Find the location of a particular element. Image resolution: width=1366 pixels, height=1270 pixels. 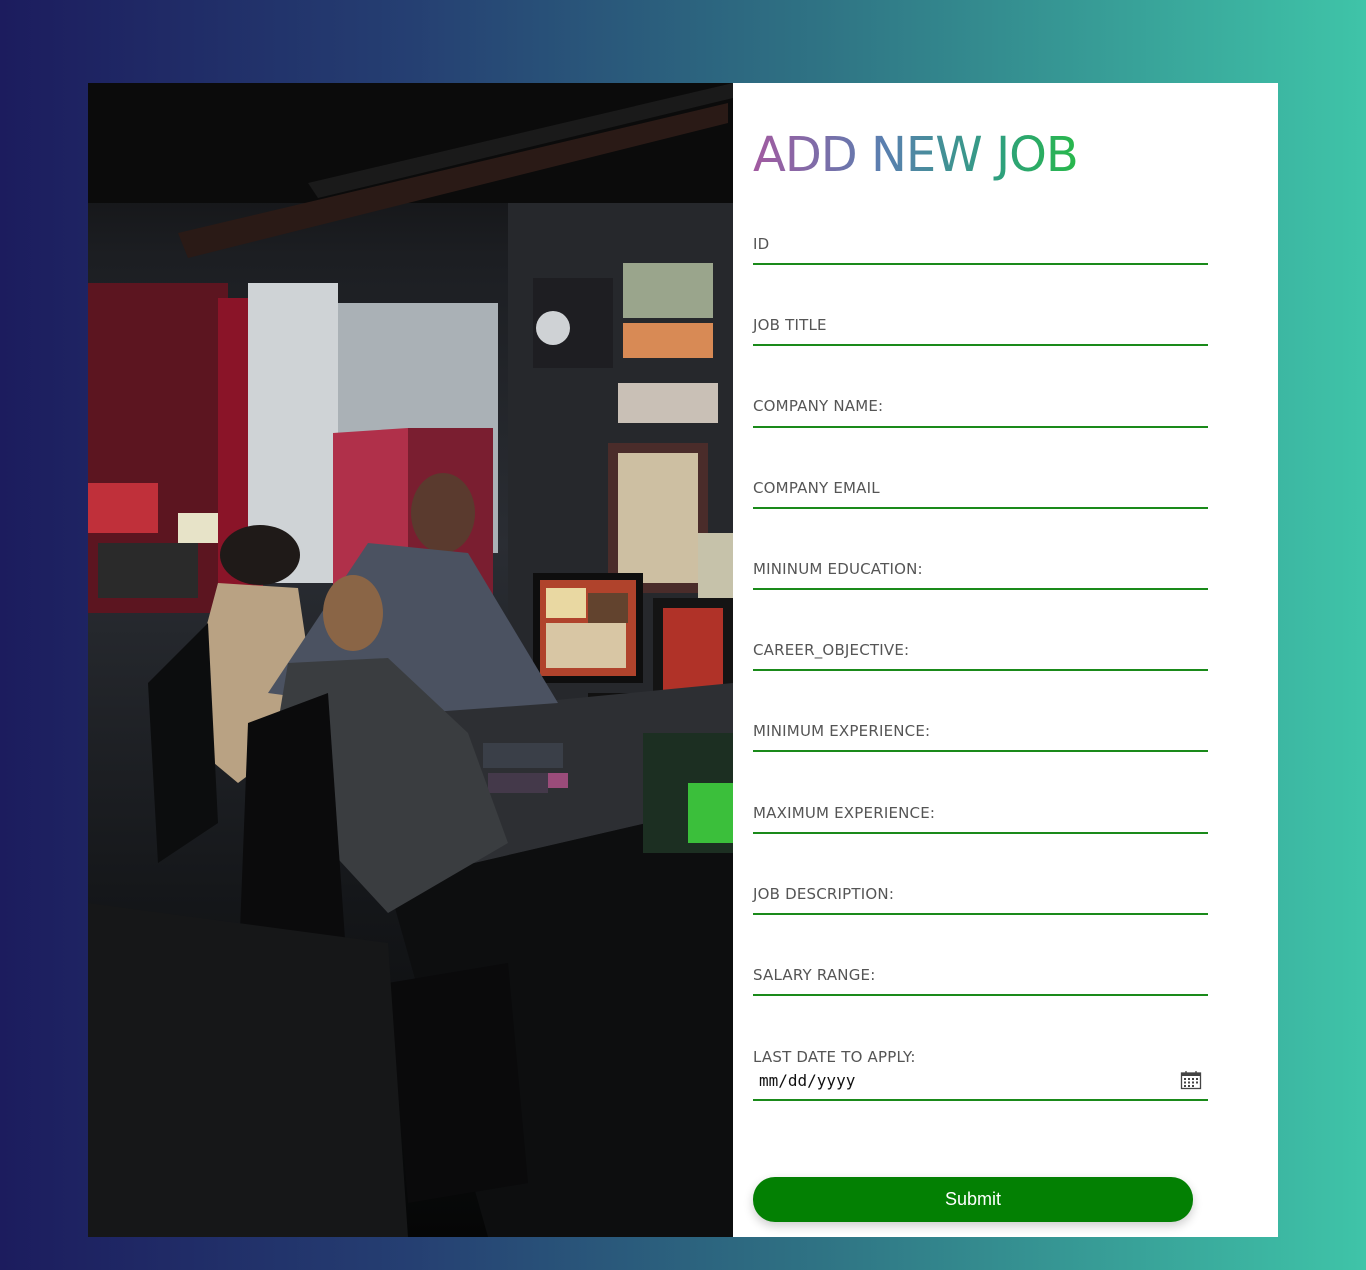

date-placeholder: mm/dd/yyyy is located at coordinates (807, 1080).